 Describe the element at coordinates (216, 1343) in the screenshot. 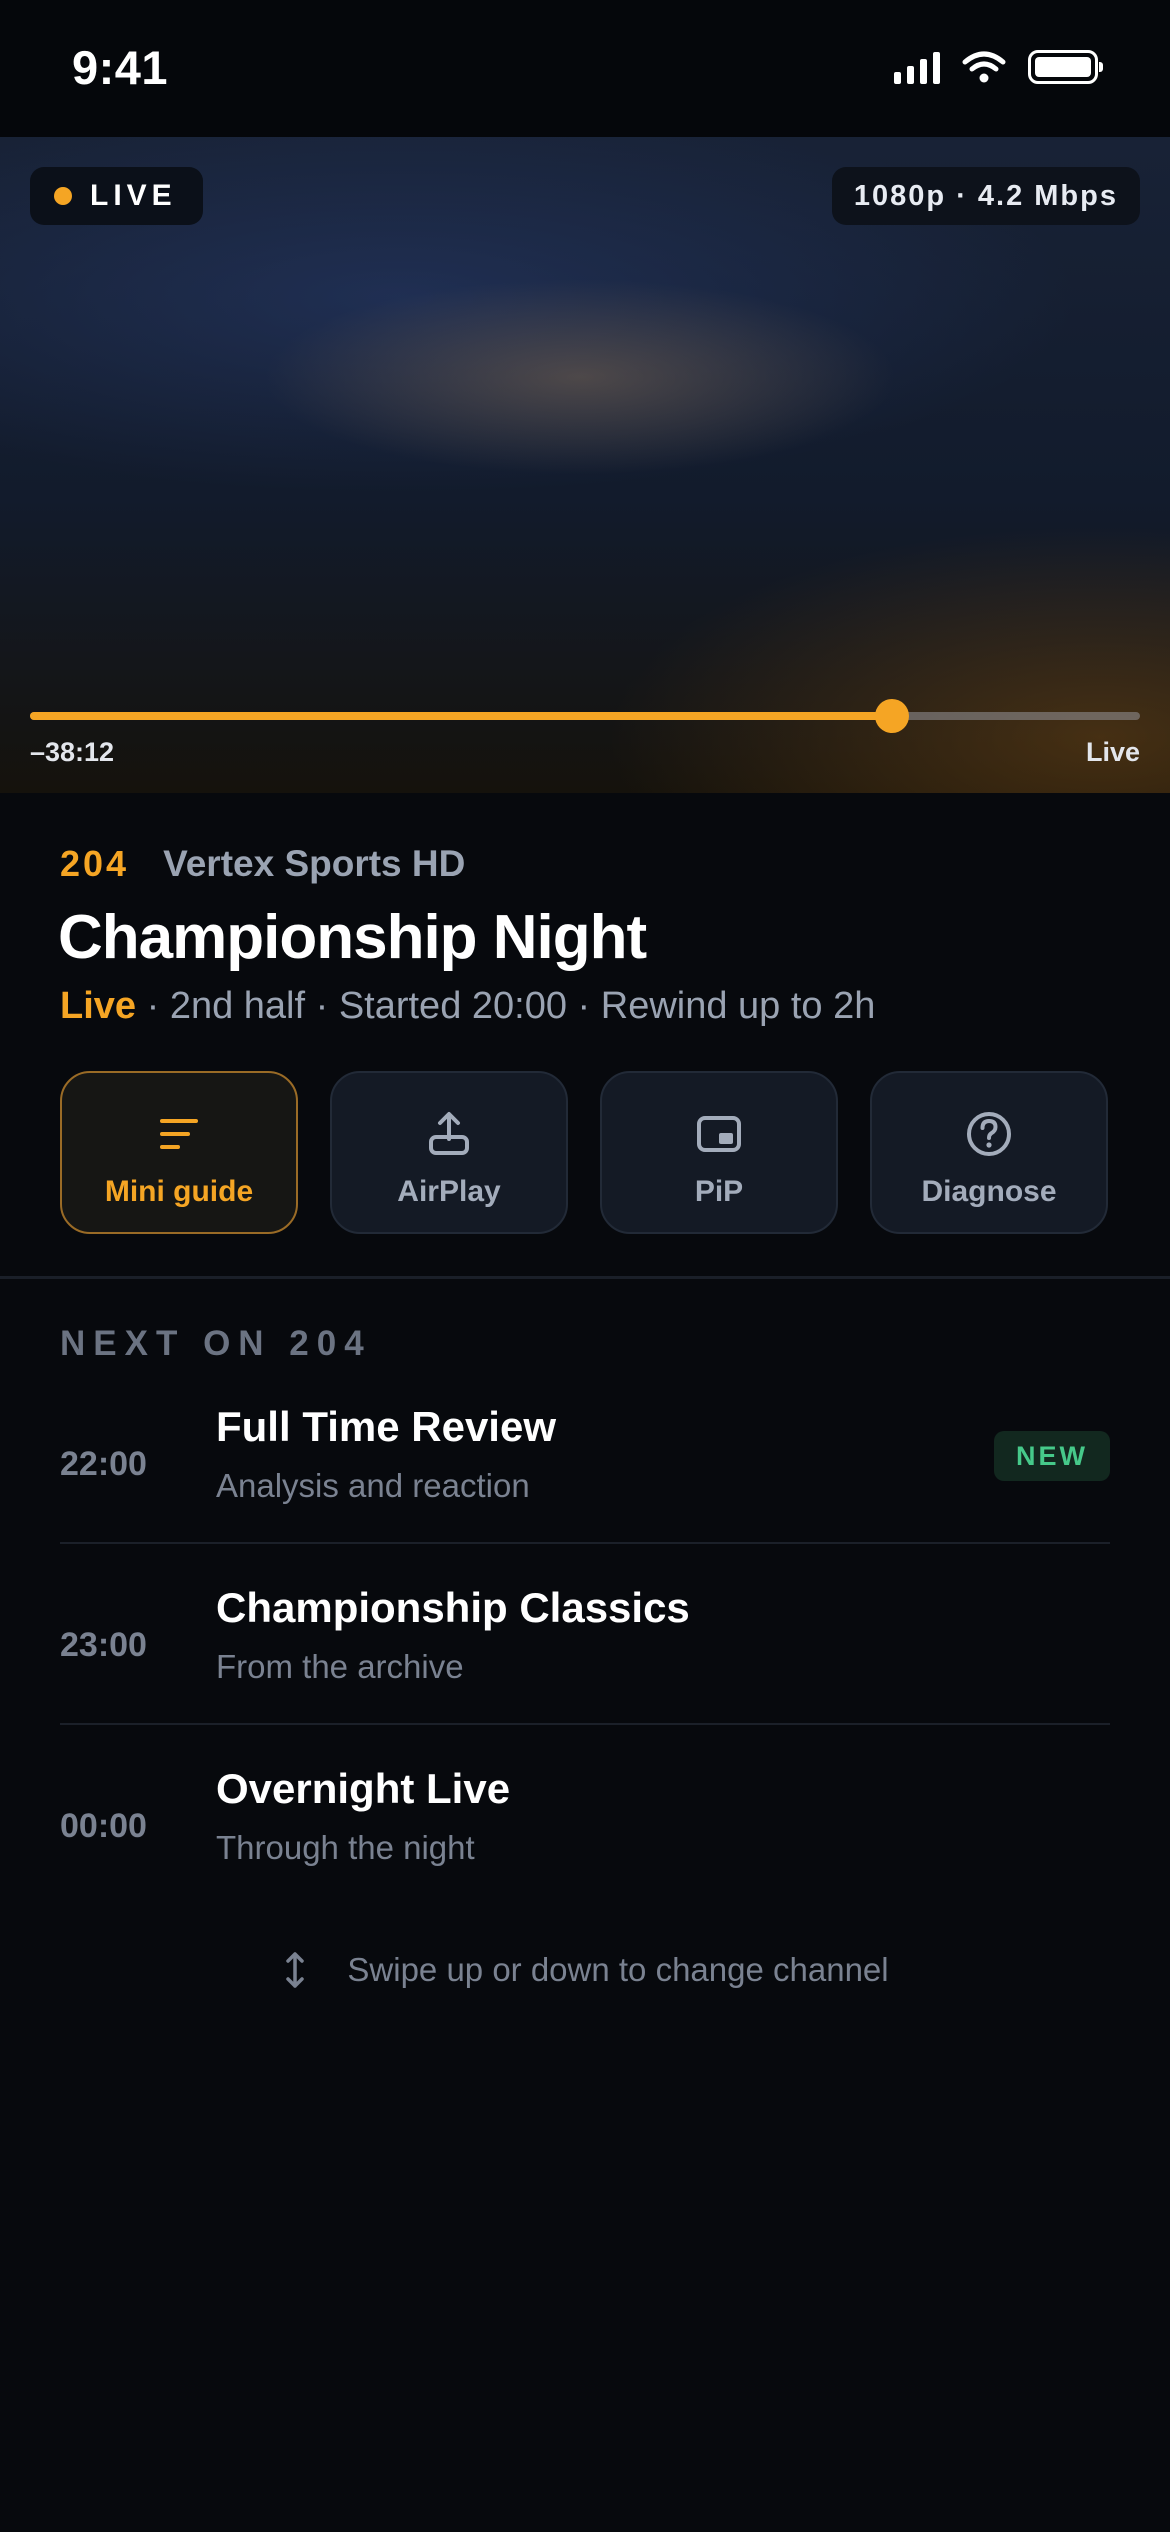

I see `next-section-heading: NEXT ON 204` at that location.